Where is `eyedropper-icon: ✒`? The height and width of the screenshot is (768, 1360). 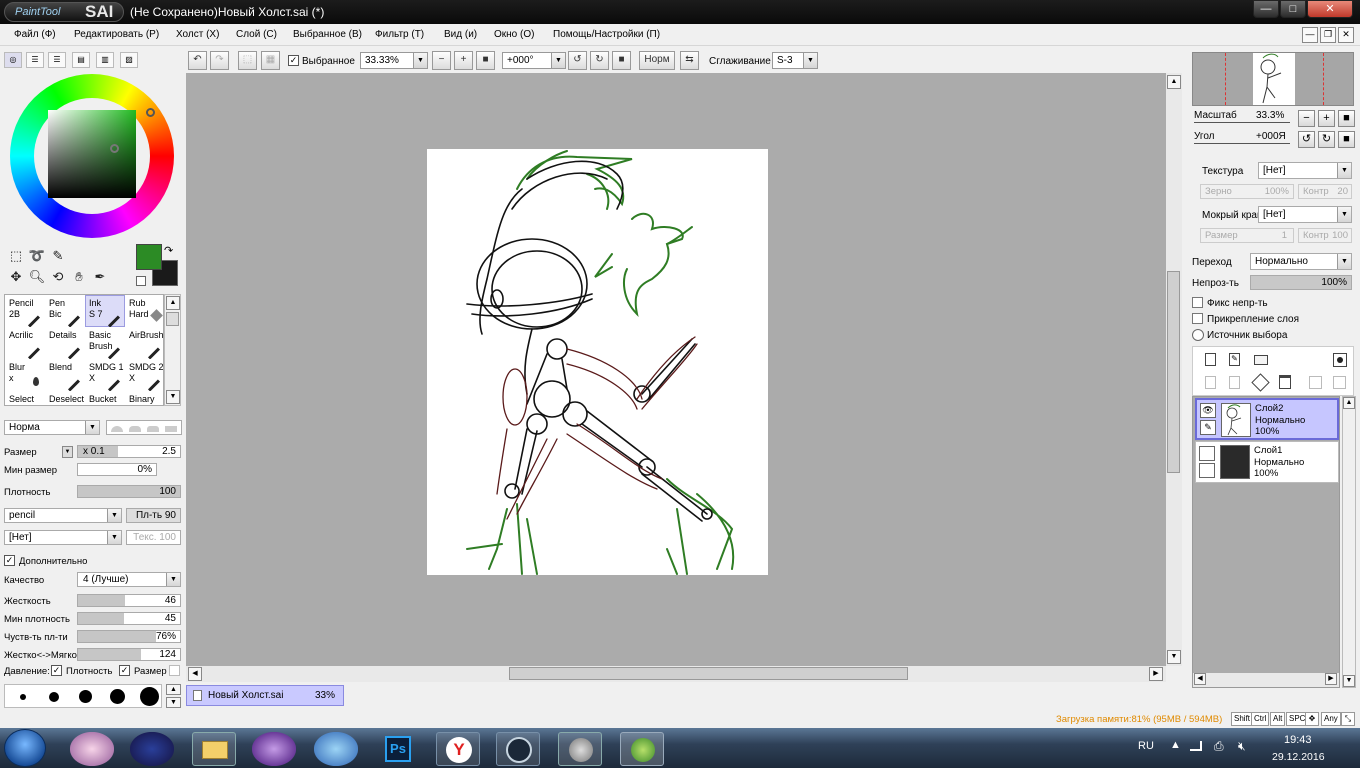 eyedropper-icon: ✒ is located at coordinates (100, 277).